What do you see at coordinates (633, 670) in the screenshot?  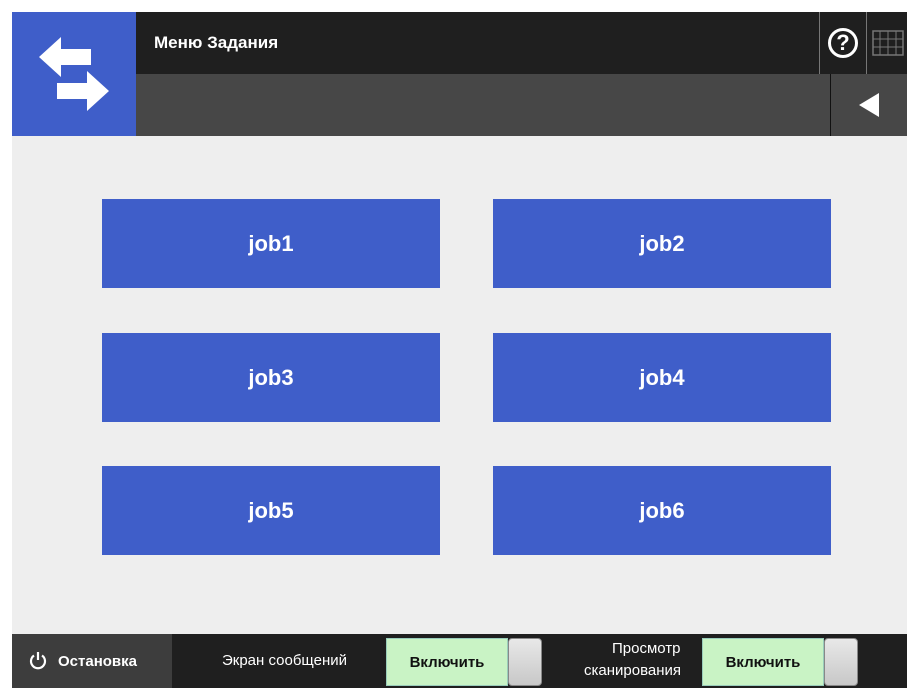 I see `scan-preview-label-line2: сканирования` at bounding box center [633, 670].